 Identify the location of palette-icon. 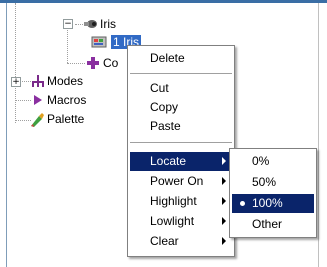
(37, 121).